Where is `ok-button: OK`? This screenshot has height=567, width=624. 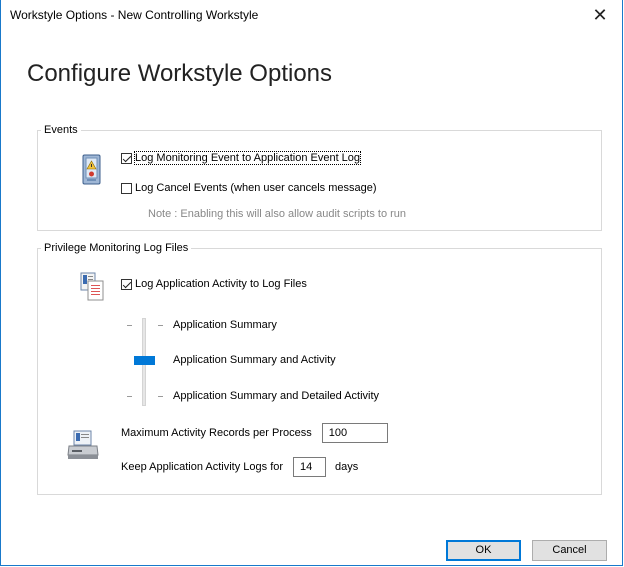 ok-button: OK is located at coordinates (483, 550).